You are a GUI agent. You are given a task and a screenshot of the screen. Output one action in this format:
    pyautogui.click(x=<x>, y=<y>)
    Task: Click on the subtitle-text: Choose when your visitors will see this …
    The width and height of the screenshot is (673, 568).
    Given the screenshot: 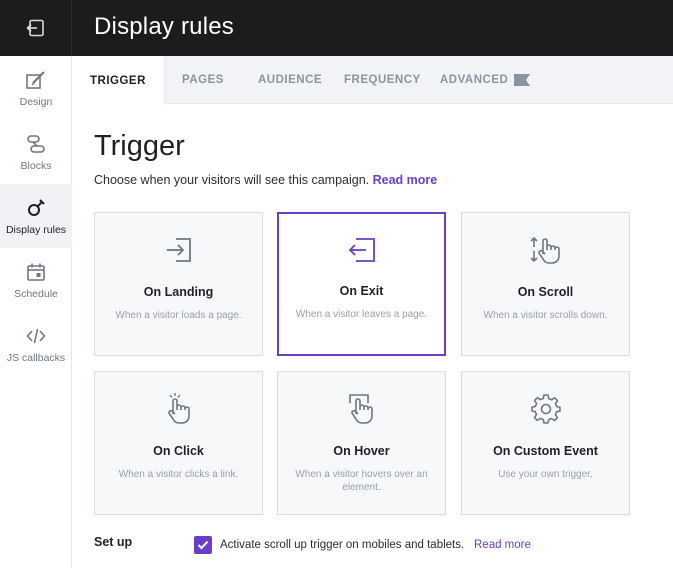 What is the action you would take?
    pyautogui.click(x=232, y=180)
    